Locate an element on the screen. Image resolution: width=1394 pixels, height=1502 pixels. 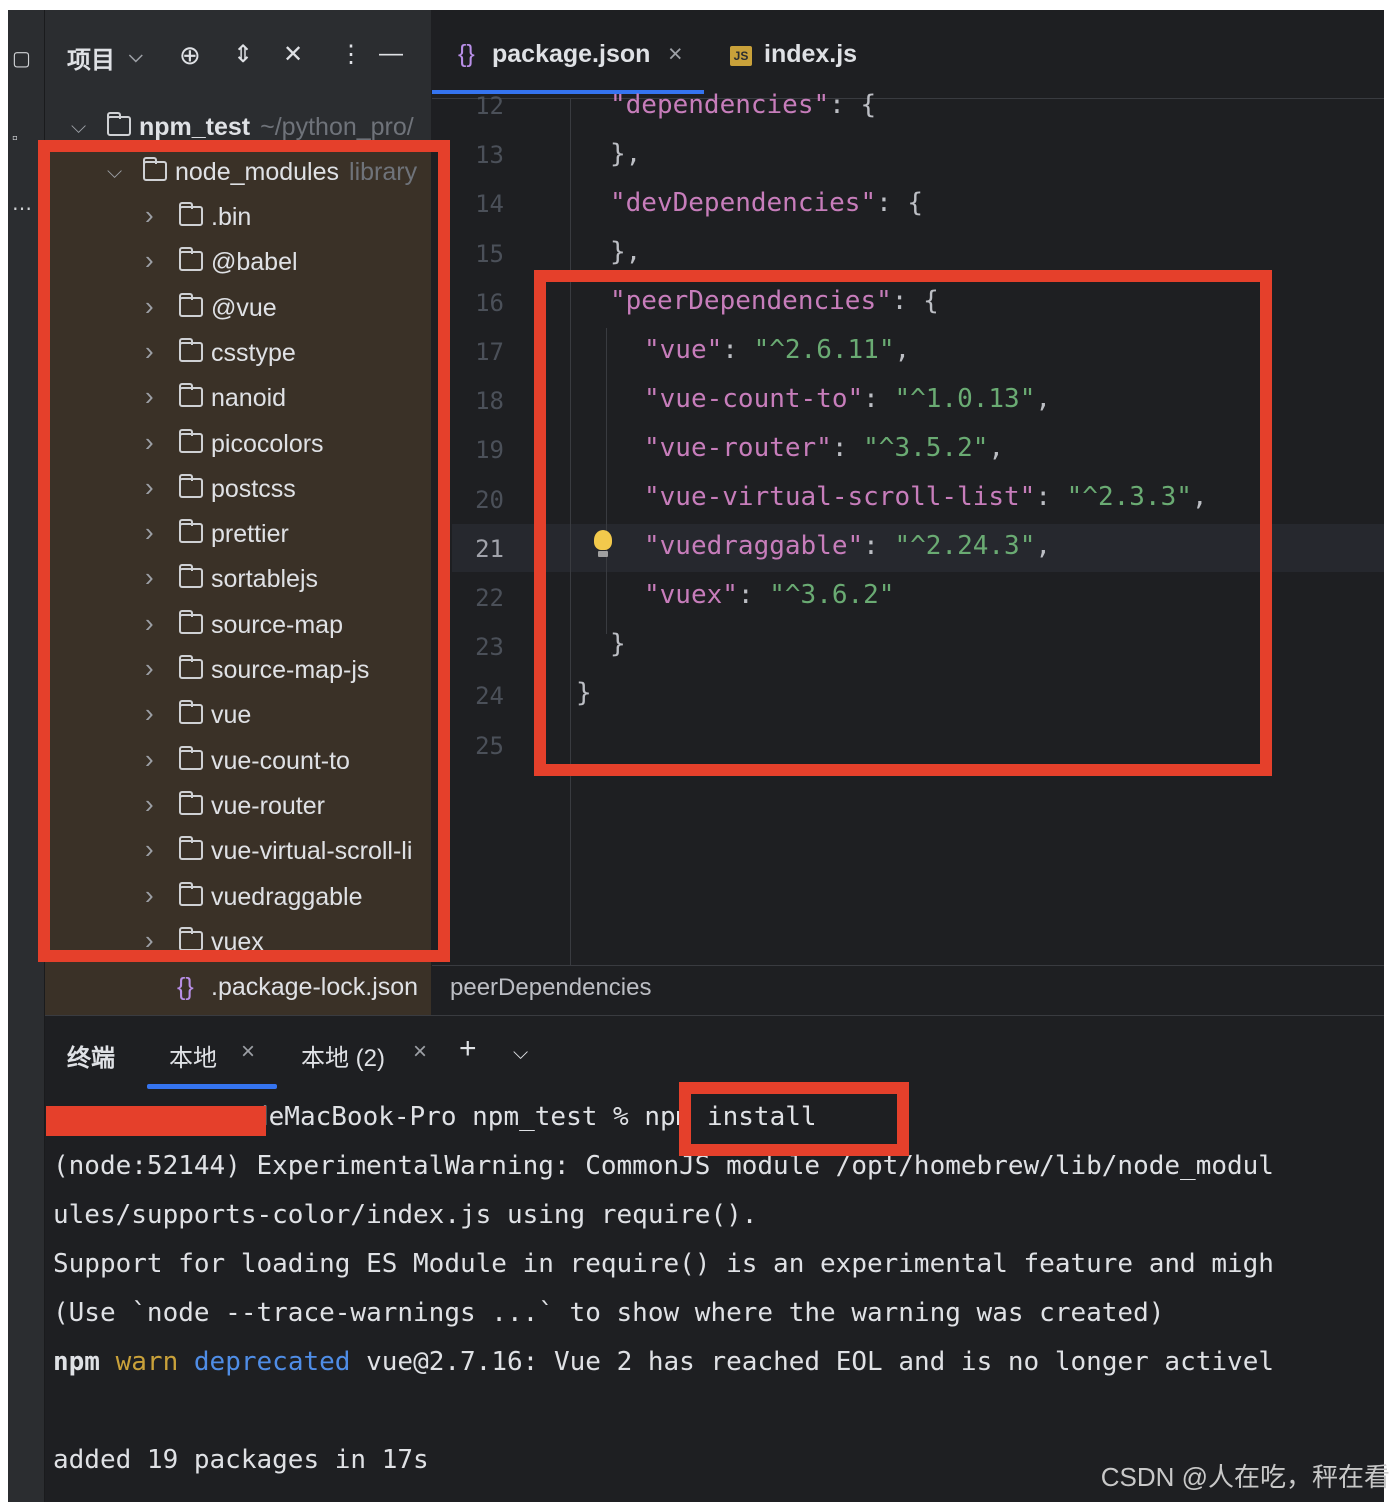
tab-local-2: 本地 (2) is located at coordinates (343, 1055).